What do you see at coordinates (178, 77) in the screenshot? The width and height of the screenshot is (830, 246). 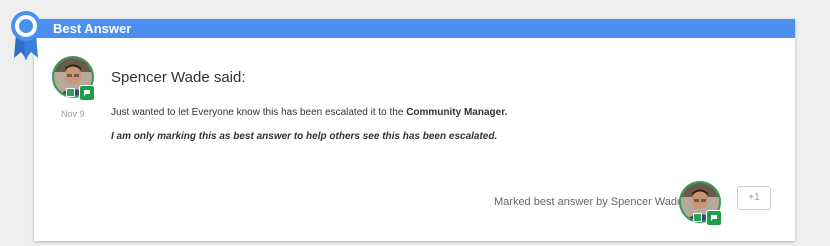 I see `author-said: Spencer Wade said:` at bounding box center [178, 77].